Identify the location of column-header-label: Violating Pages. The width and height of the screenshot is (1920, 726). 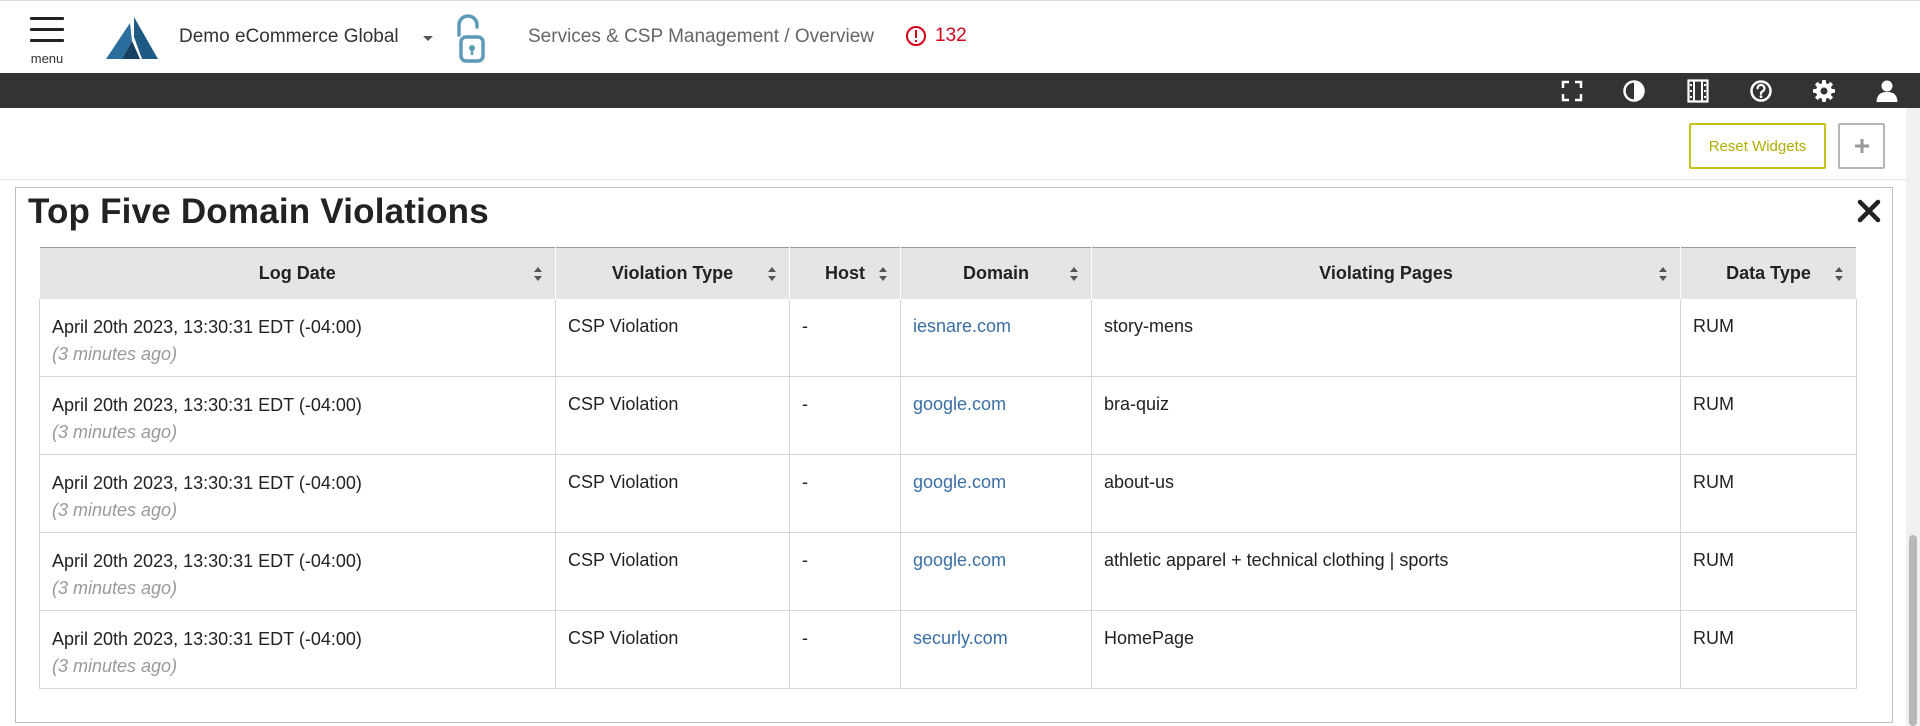
(1386, 272).